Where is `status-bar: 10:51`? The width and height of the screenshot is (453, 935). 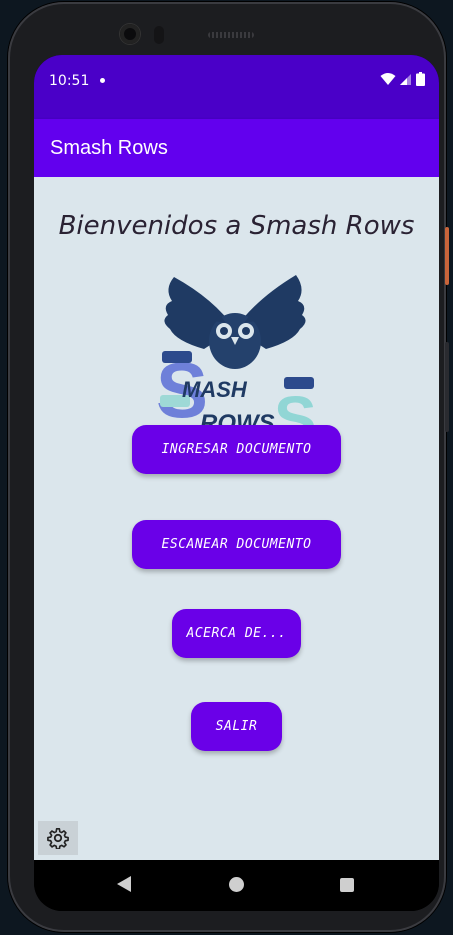 status-bar: 10:51 is located at coordinates (236, 87).